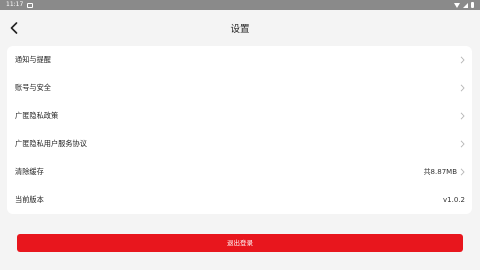 Image resolution: width=480 pixels, height=270 pixels. I want to click on settings-item-notifications: 通知与提醒, so click(239, 60).